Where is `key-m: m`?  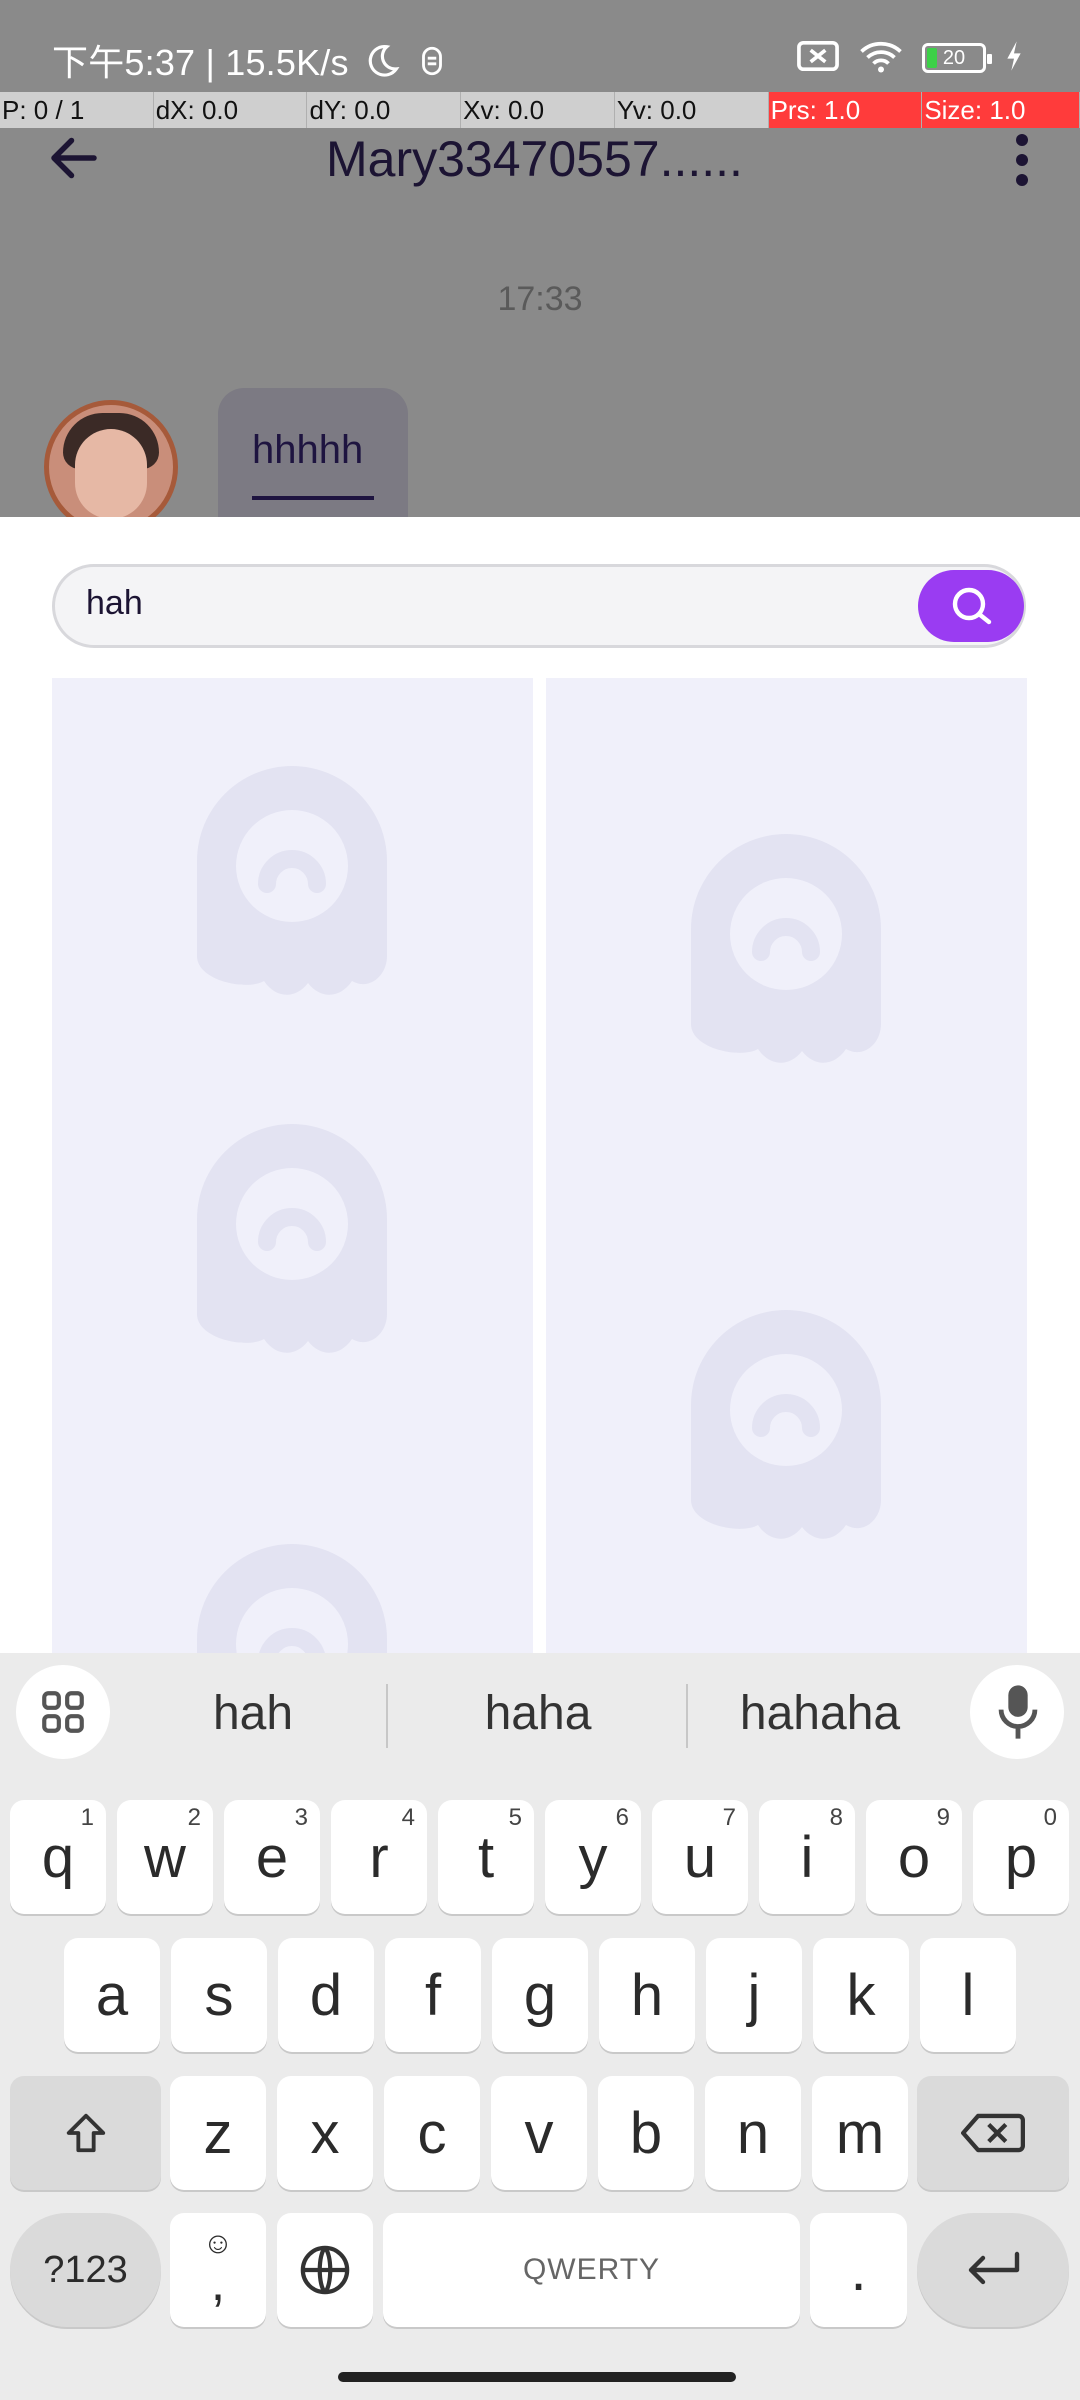 key-m: m is located at coordinates (860, 2133).